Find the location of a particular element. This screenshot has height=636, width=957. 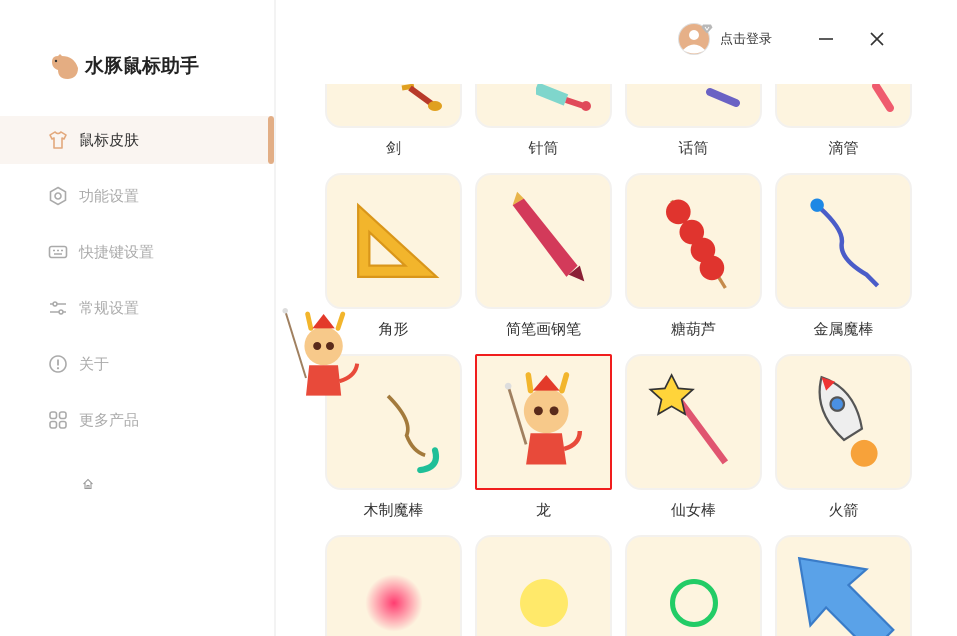

avatar is located at coordinates (694, 39).